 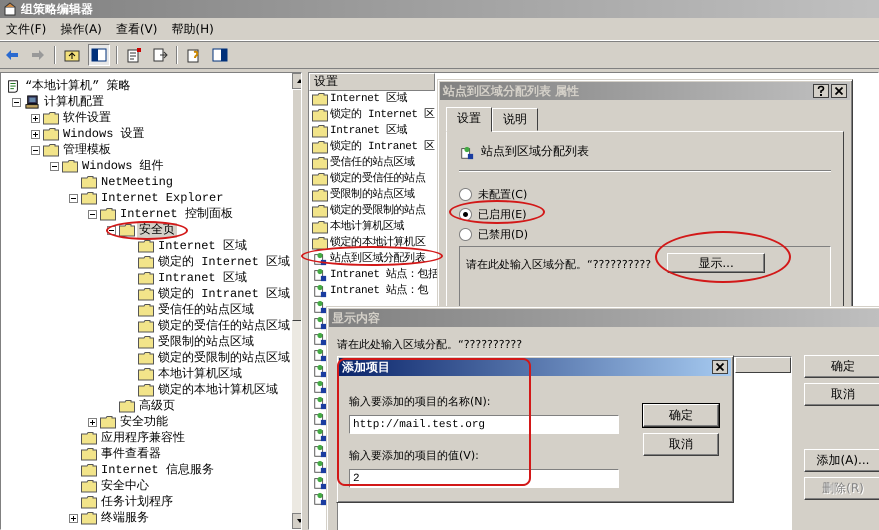 What do you see at coordinates (378, 259) in the screenshot?
I see `list-item: 站点到区域分配列表` at bounding box center [378, 259].